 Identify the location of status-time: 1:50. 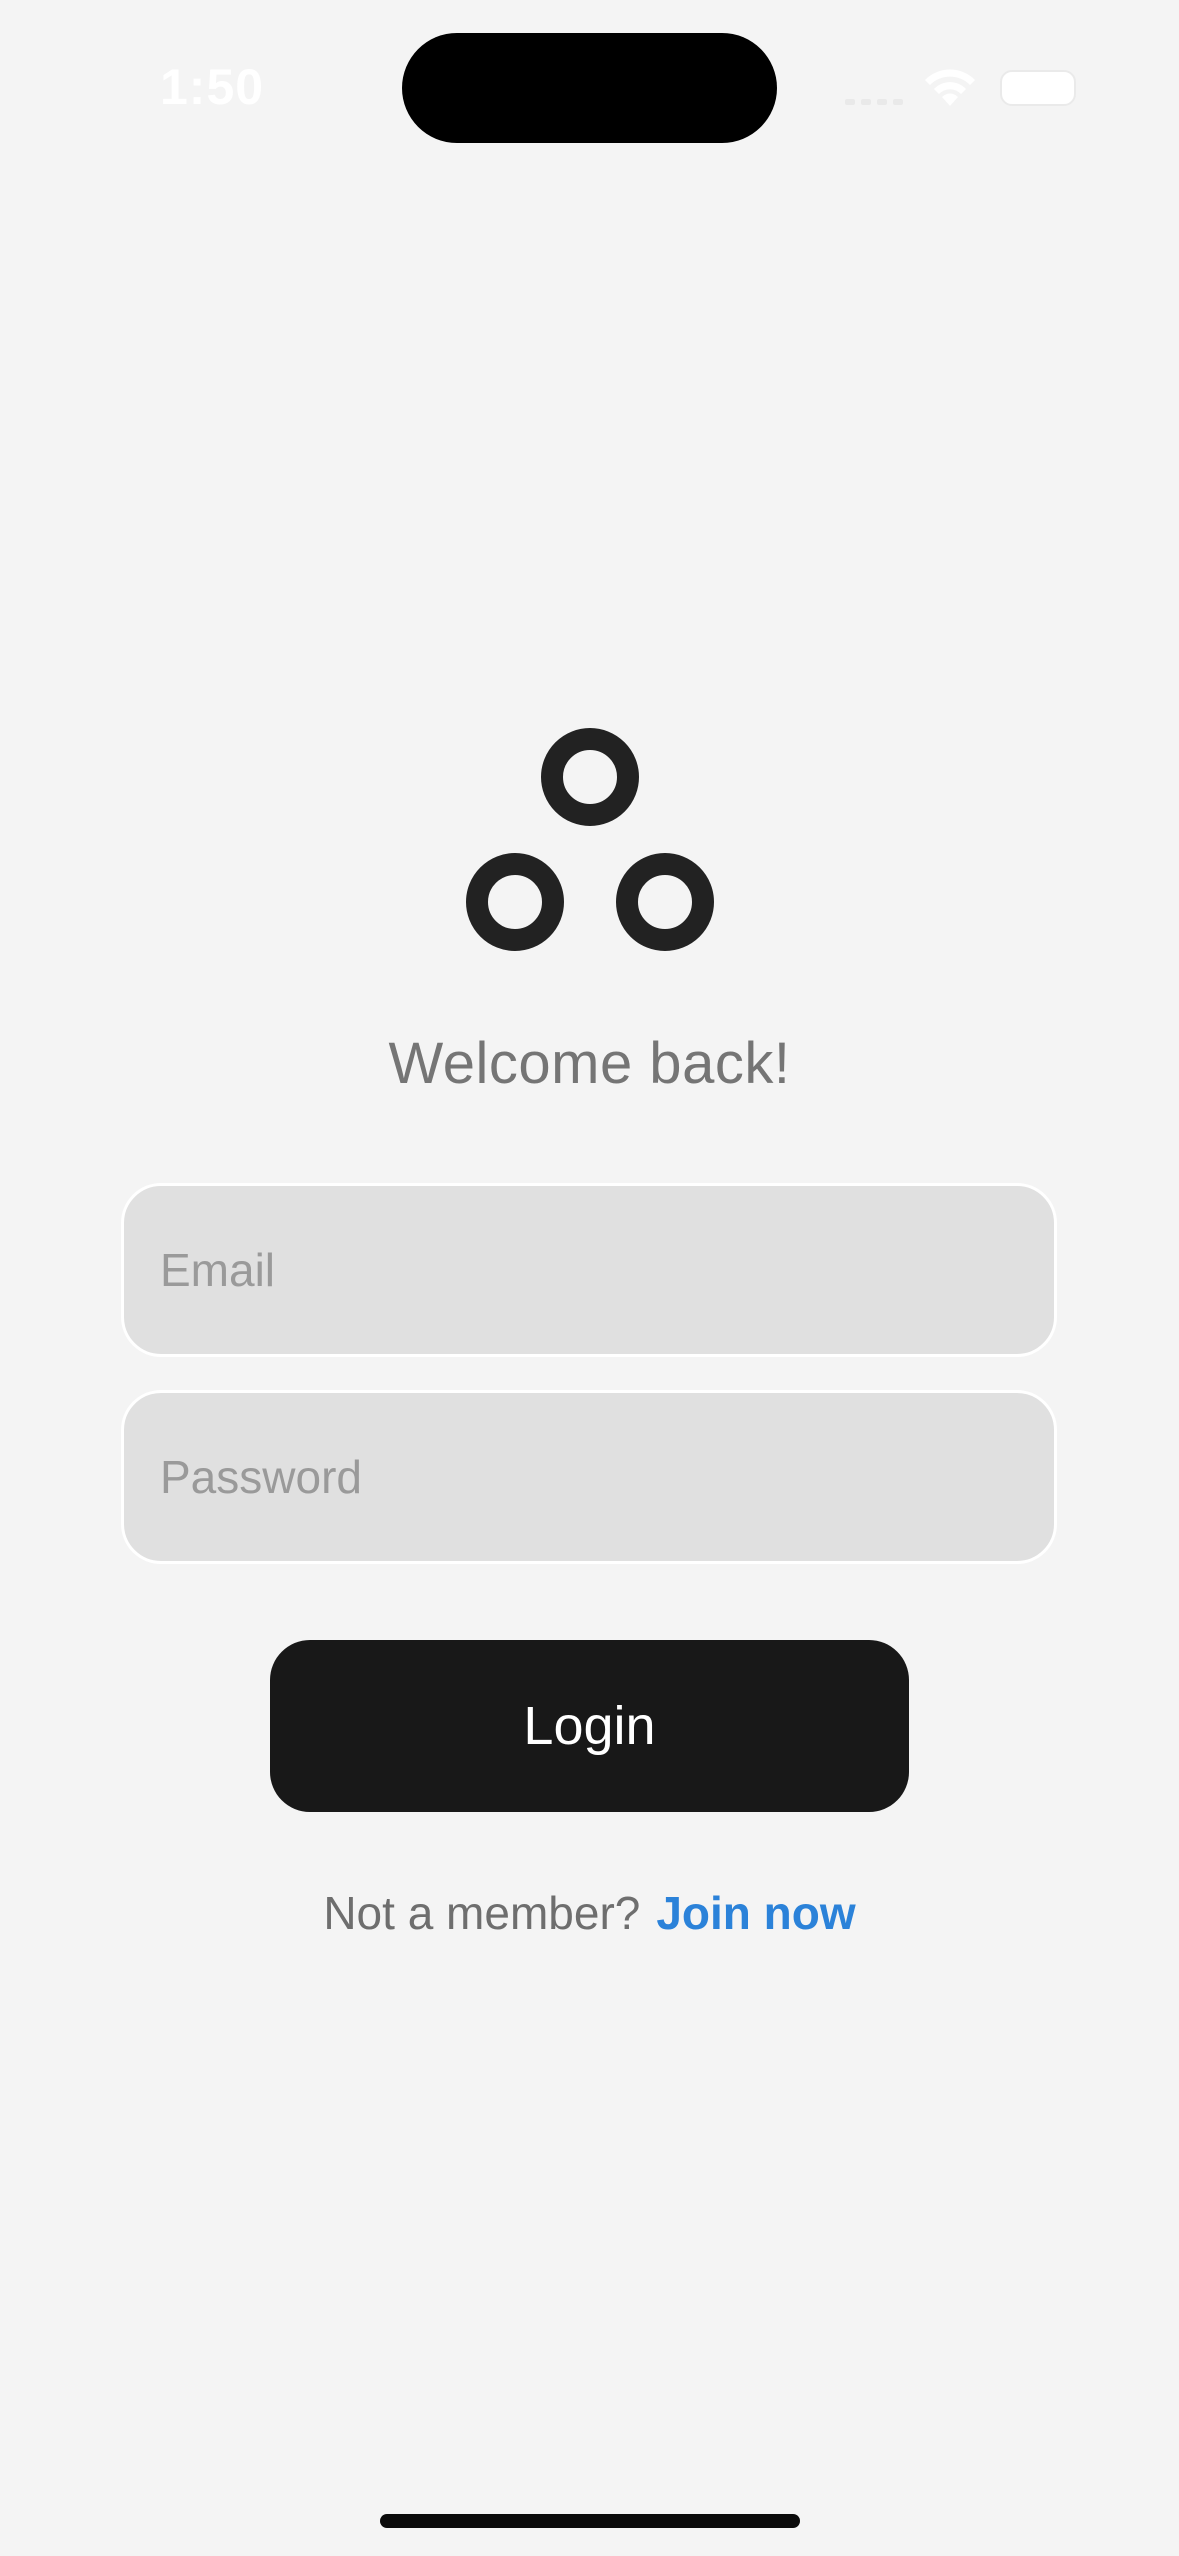
(212, 87).